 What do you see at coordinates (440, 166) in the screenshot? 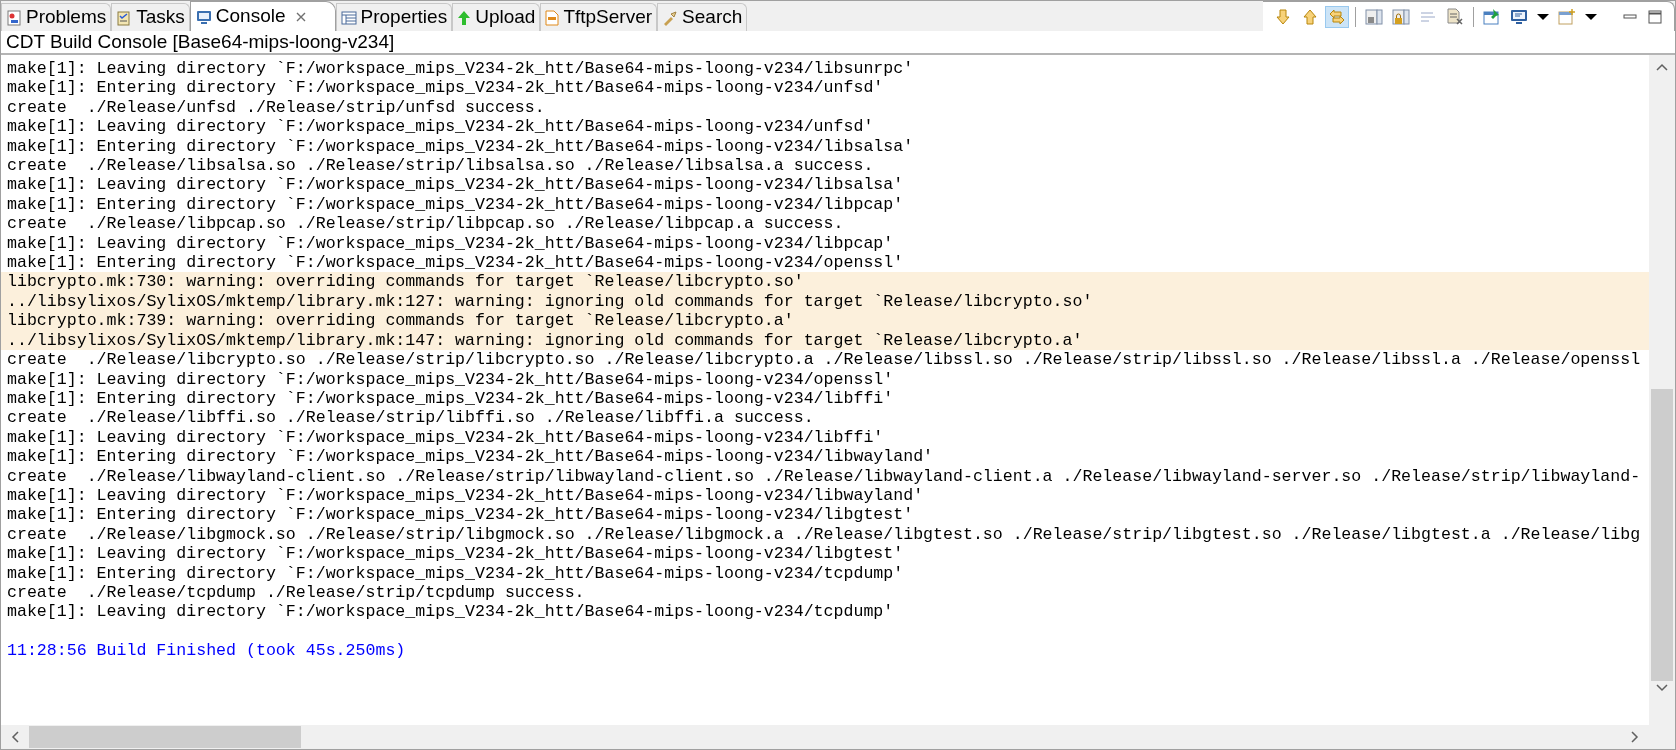
I see `console-line: create ./Release/libsalsa.so ./Release/strip/libsalsa.so ./Release/libsalsa.a success.` at bounding box center [440, 166].